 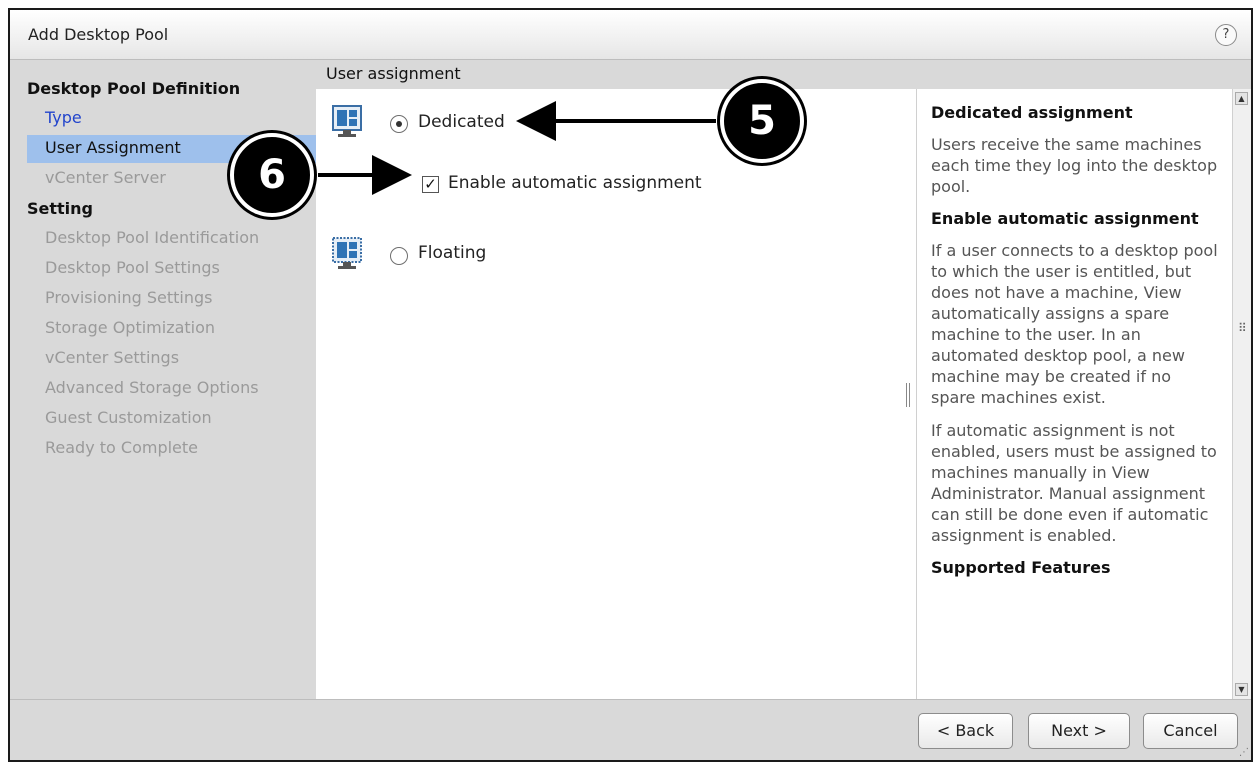 I want to click on nav-section-desktop-pool-definition: Desktop Pool Definition, so click(x=134, y=88).